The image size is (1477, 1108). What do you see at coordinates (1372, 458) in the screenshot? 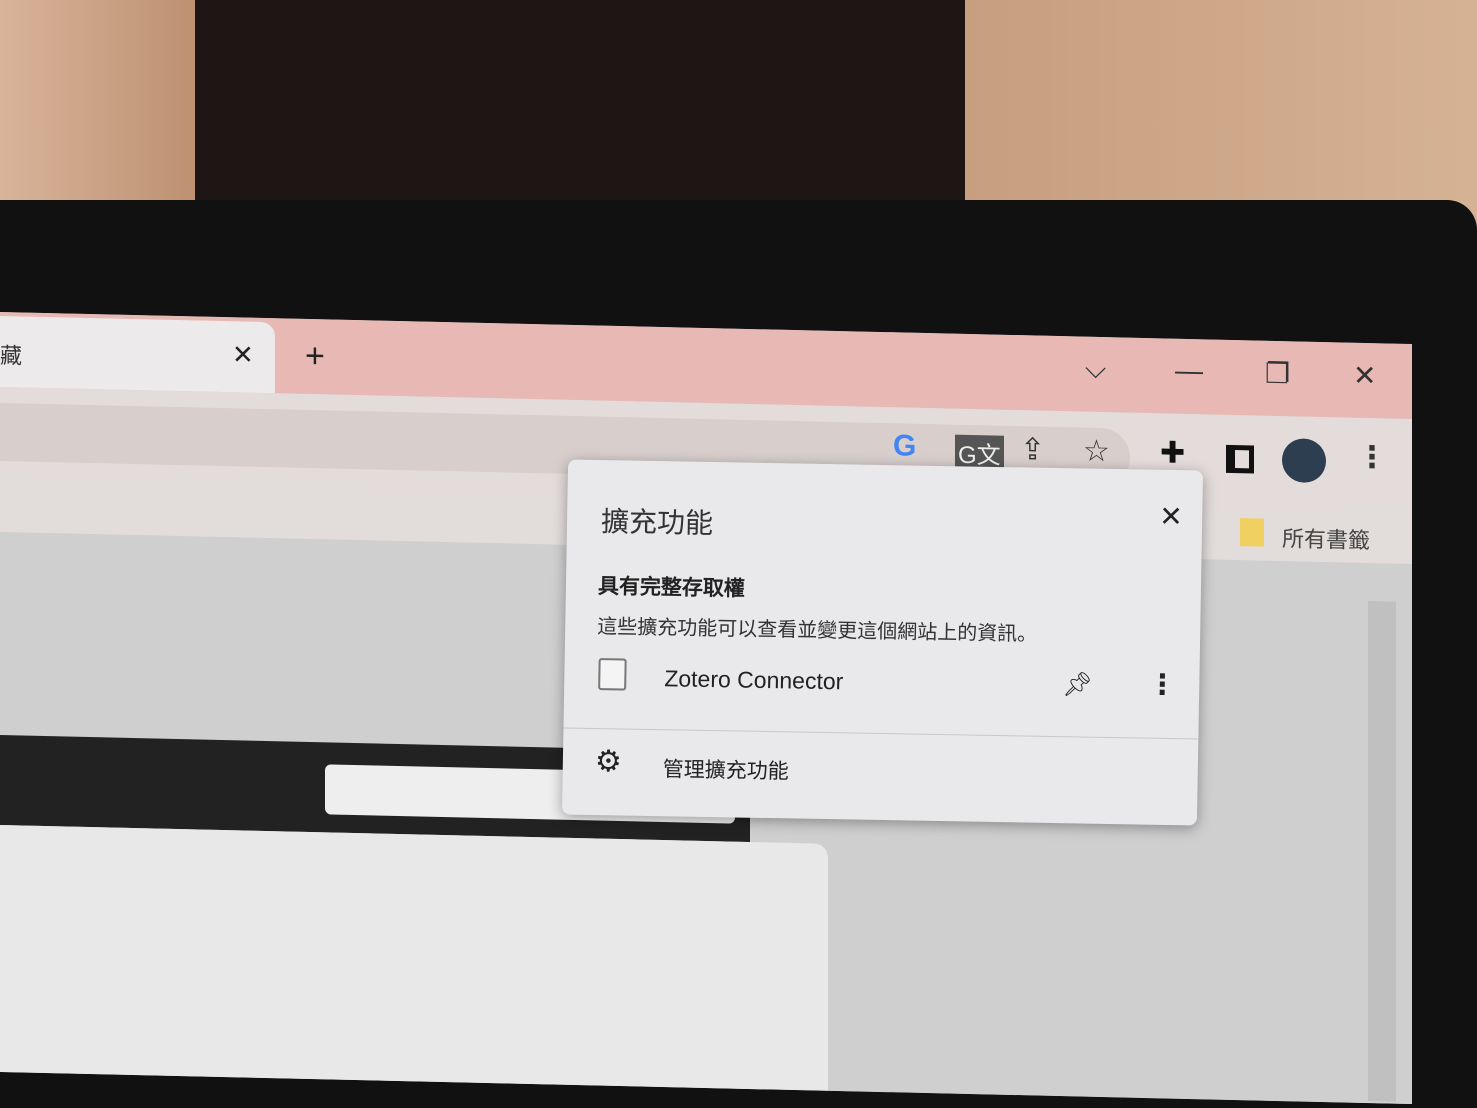
I see `more-icon: ⋮` at bounding box center [1372, 458].